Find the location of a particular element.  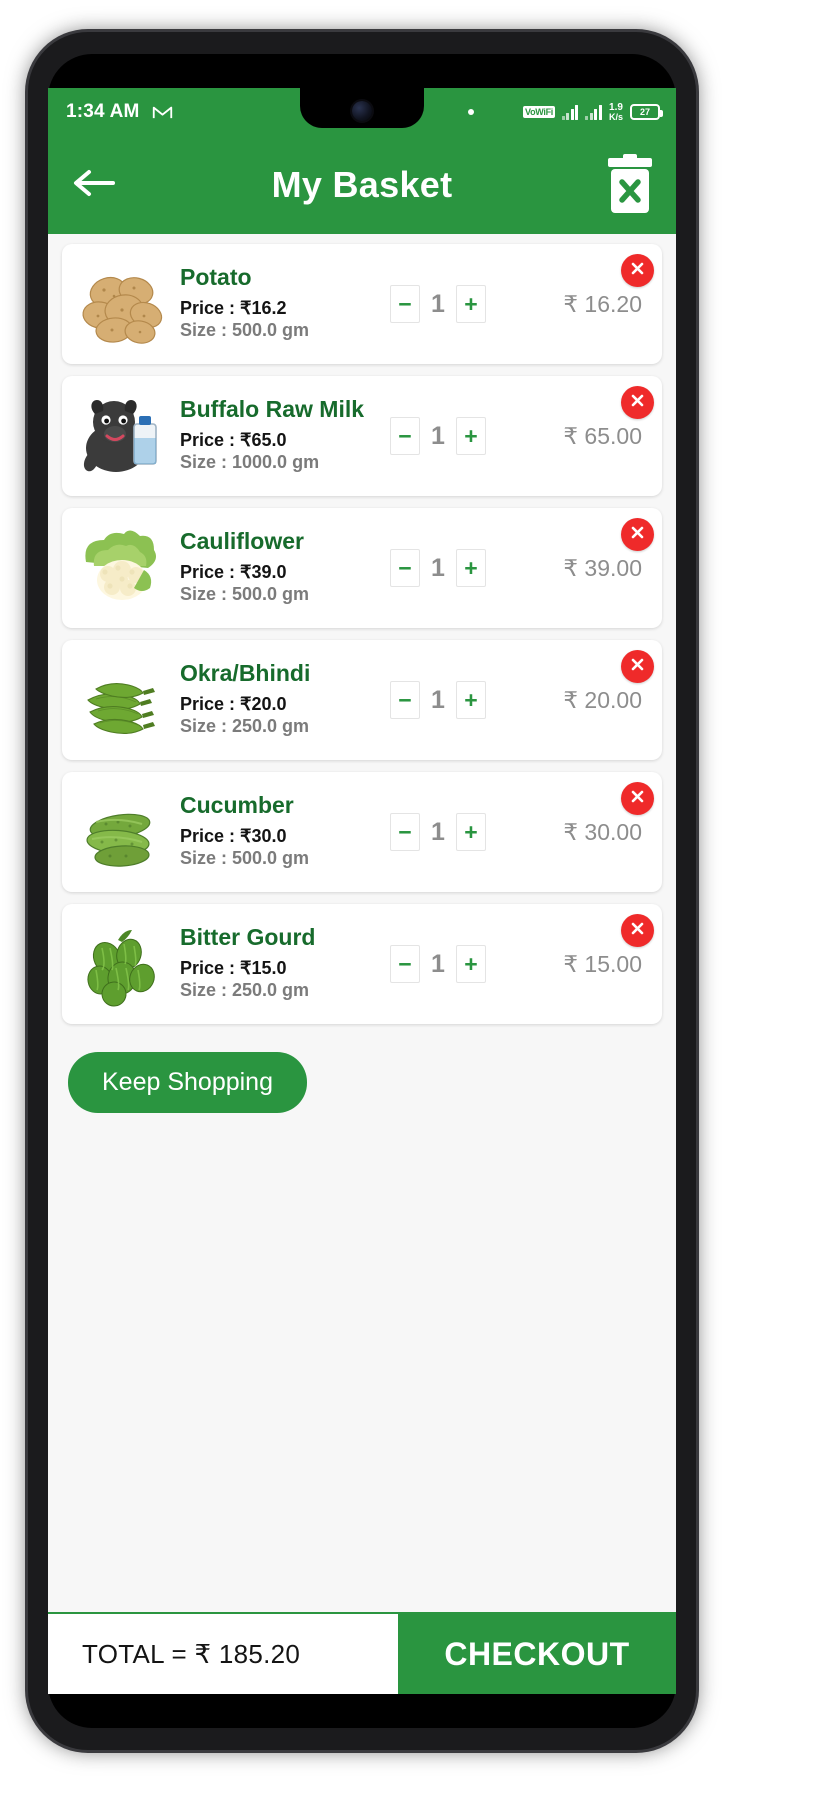

front-camera-icon is located at coordinates (362, 111).